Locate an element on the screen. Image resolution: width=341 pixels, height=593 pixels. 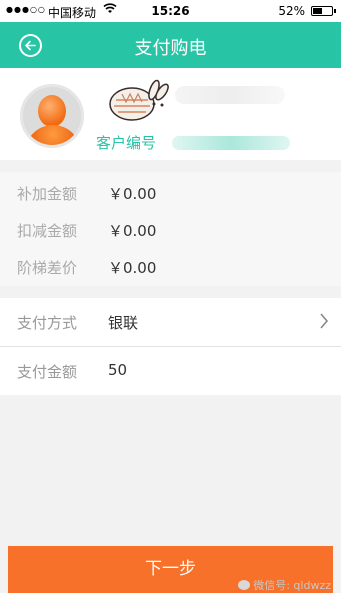
battery-icon is located at coordinates (323, 11).